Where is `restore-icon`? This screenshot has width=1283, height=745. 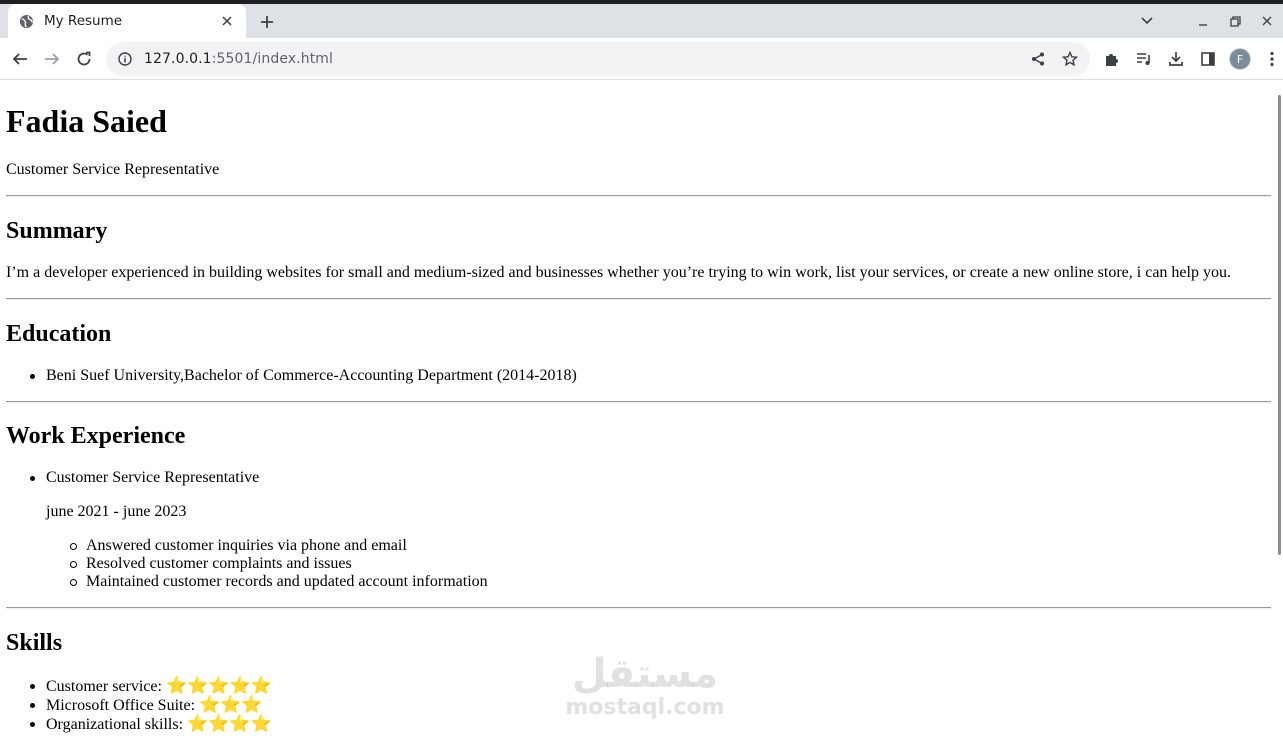 restore-icon is located at coordinates (1235, 21).